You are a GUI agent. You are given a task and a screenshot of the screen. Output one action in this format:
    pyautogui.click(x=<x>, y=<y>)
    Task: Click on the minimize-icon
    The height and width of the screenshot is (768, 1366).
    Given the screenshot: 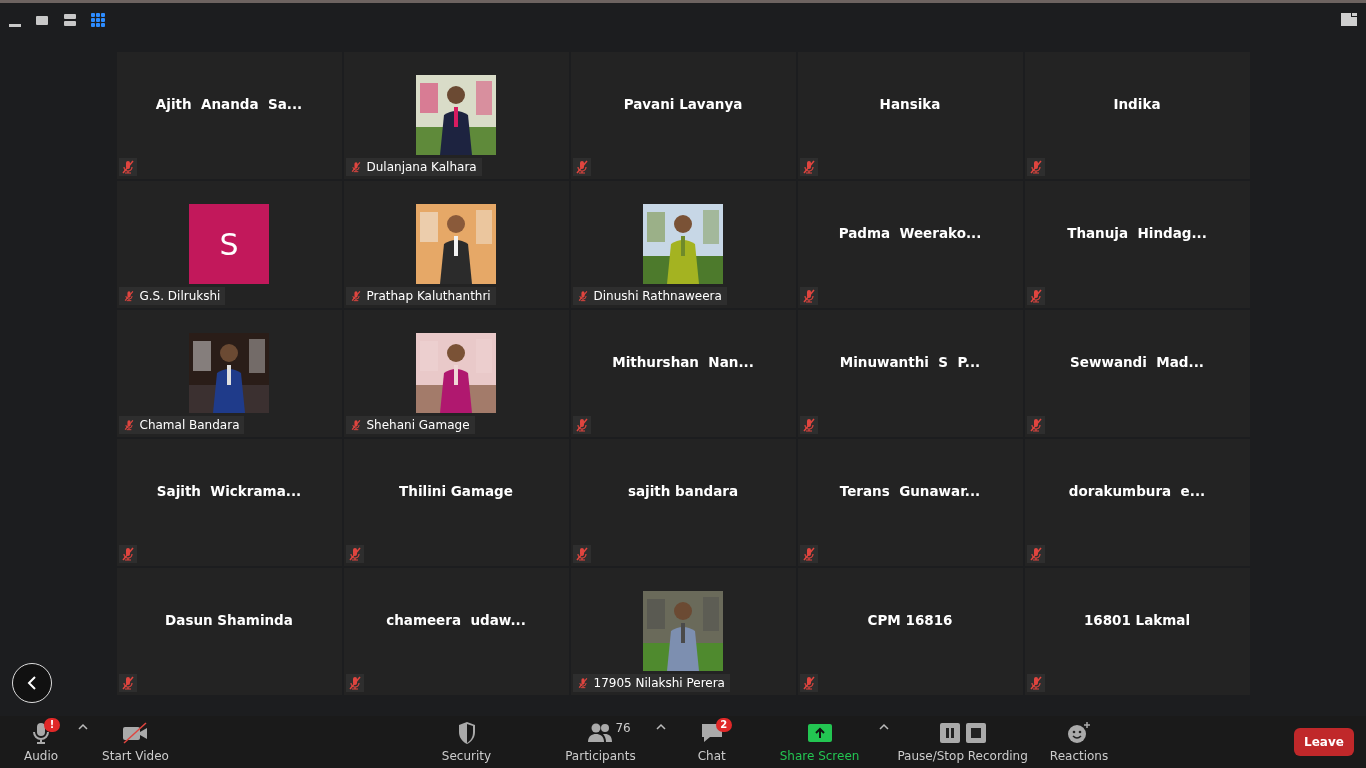 What is the action you would take?
    pyautogui.click(x=15, y=25)
    